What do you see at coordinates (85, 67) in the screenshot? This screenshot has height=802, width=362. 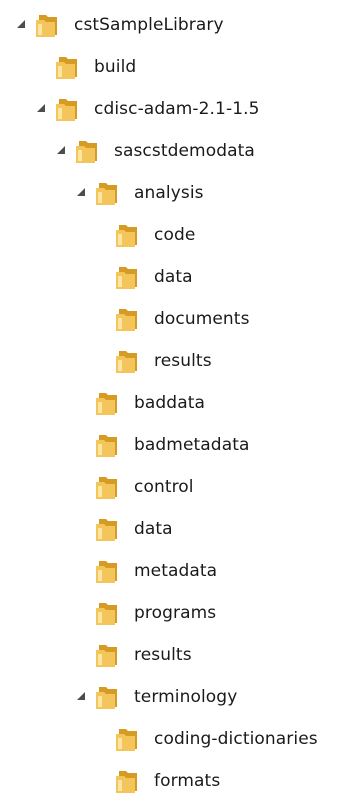 I see `tree-node: build` at bounding box center [85, 67].